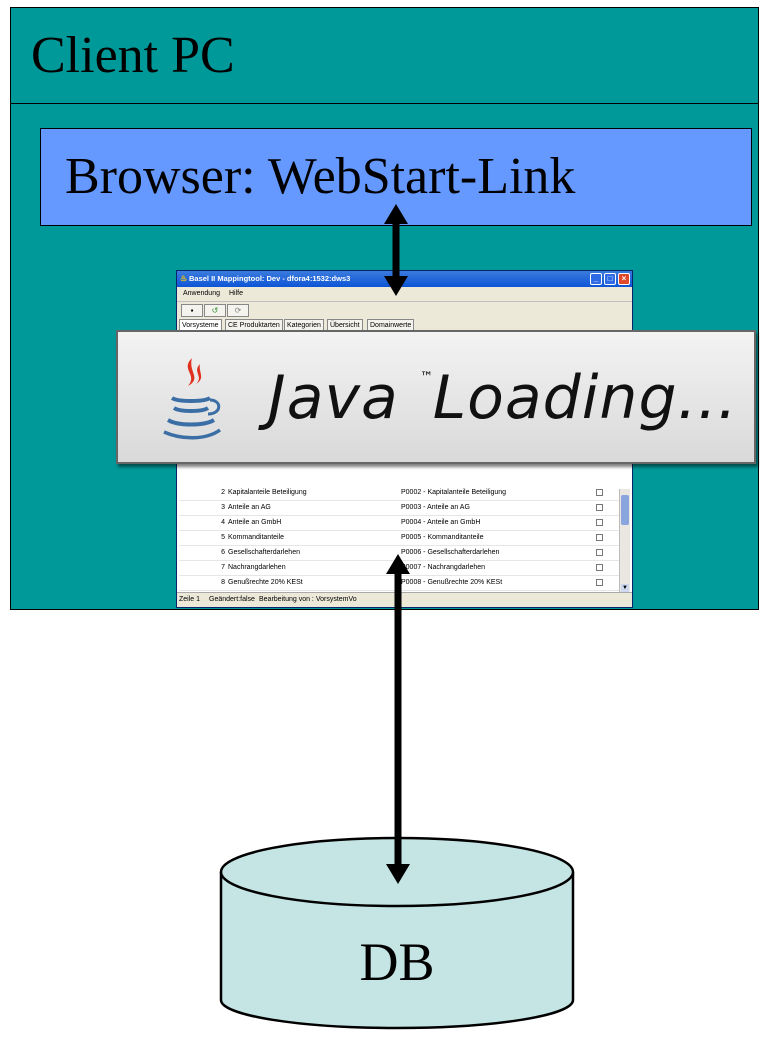 Image resolution: width=760 pixels, height=1037 pixels. Describe the element at coordinates (398, 564) in the screenshot. I see `arrowhead-up-app` at that location.